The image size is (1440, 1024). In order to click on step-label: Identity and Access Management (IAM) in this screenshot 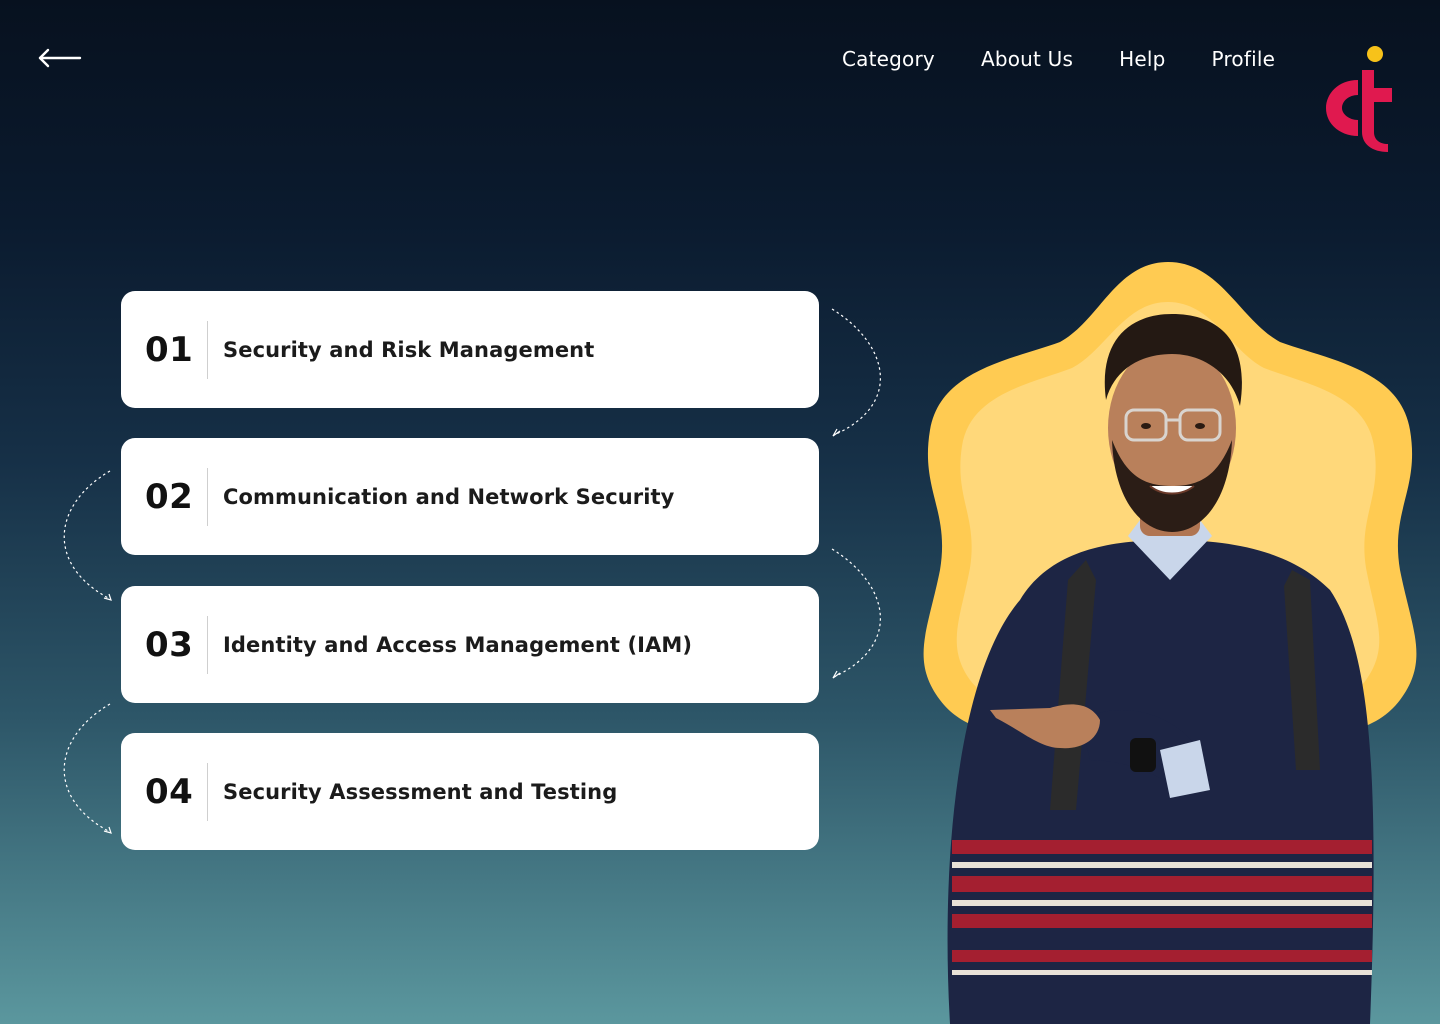, I will do `click(458, 644)`.